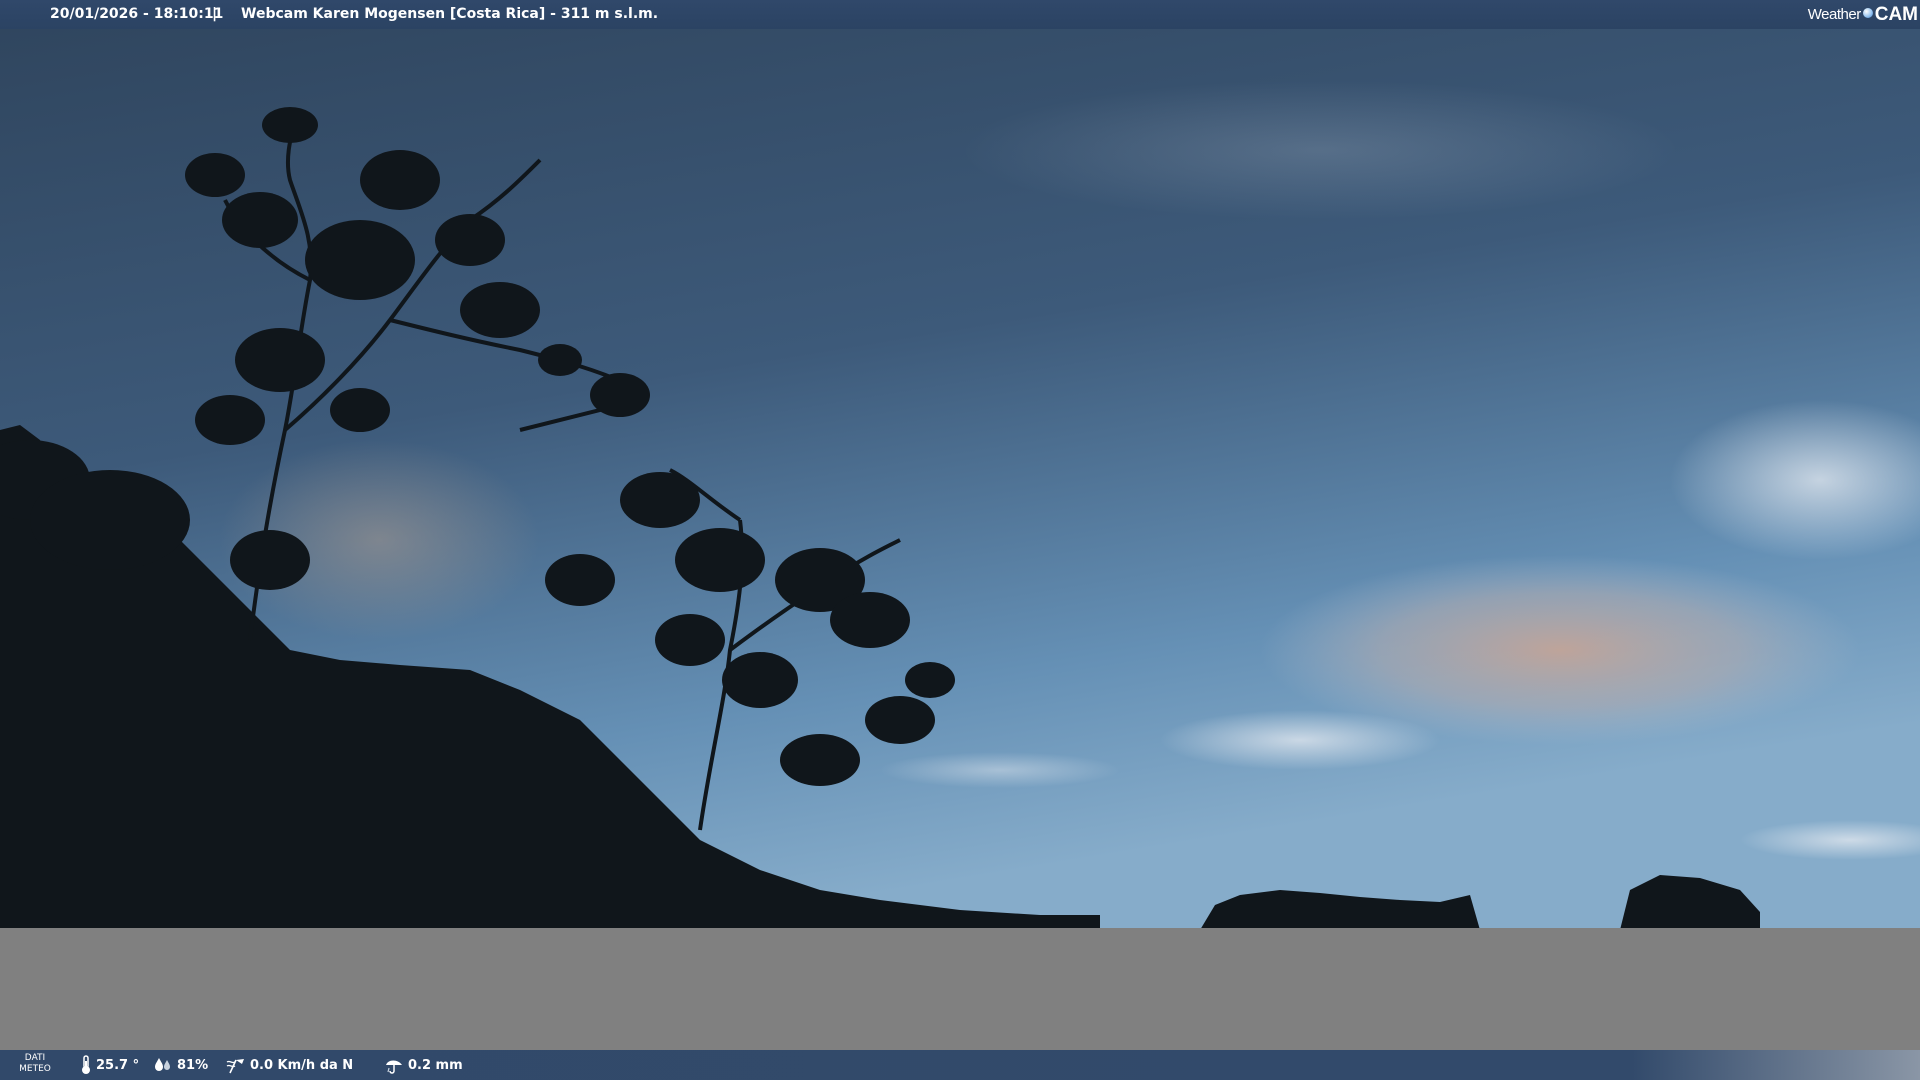  Describe the element at coordinates (193, 1065) in the screenshot. I see `humidity-value: 81%` at that location.